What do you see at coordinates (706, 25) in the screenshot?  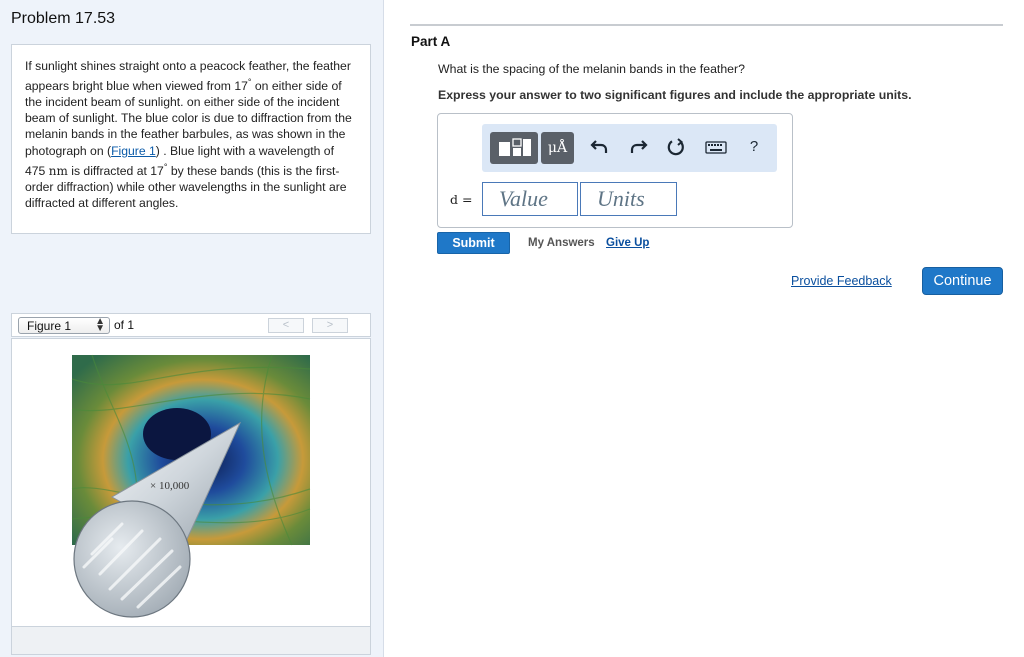 I see `divider` at bounding box center [706, 25].